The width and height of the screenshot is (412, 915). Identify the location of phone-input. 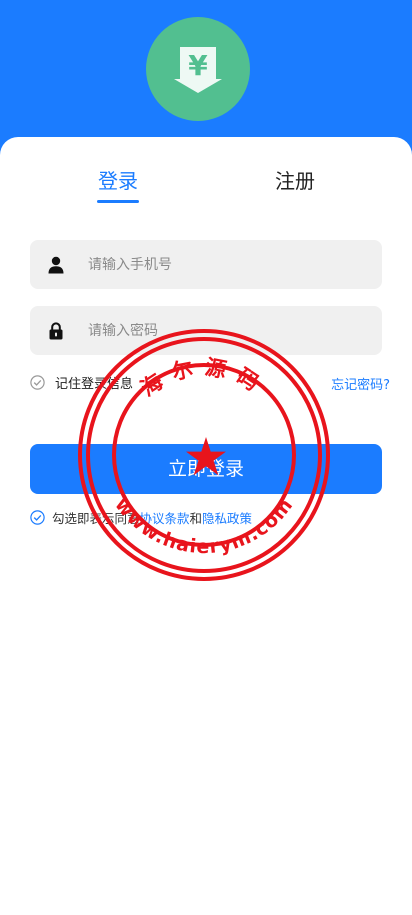
(235, 264).